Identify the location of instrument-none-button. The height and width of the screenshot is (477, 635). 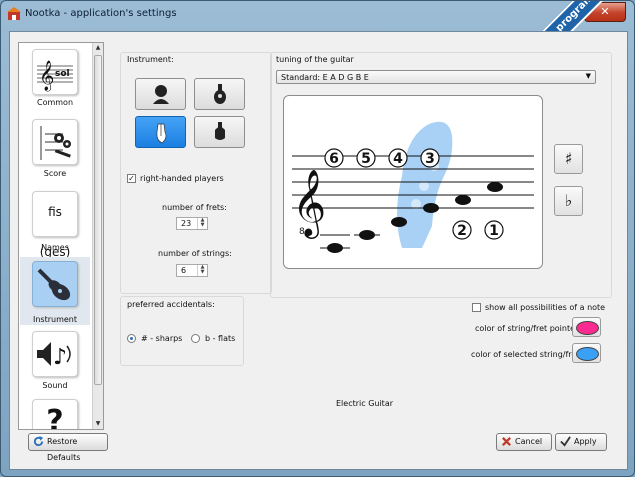
(160, 94).